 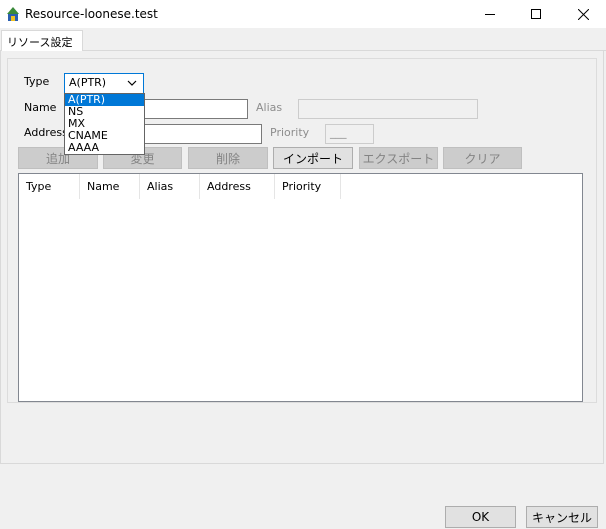 I want to click on column-header-address: Address, so click(x=237, y=186).